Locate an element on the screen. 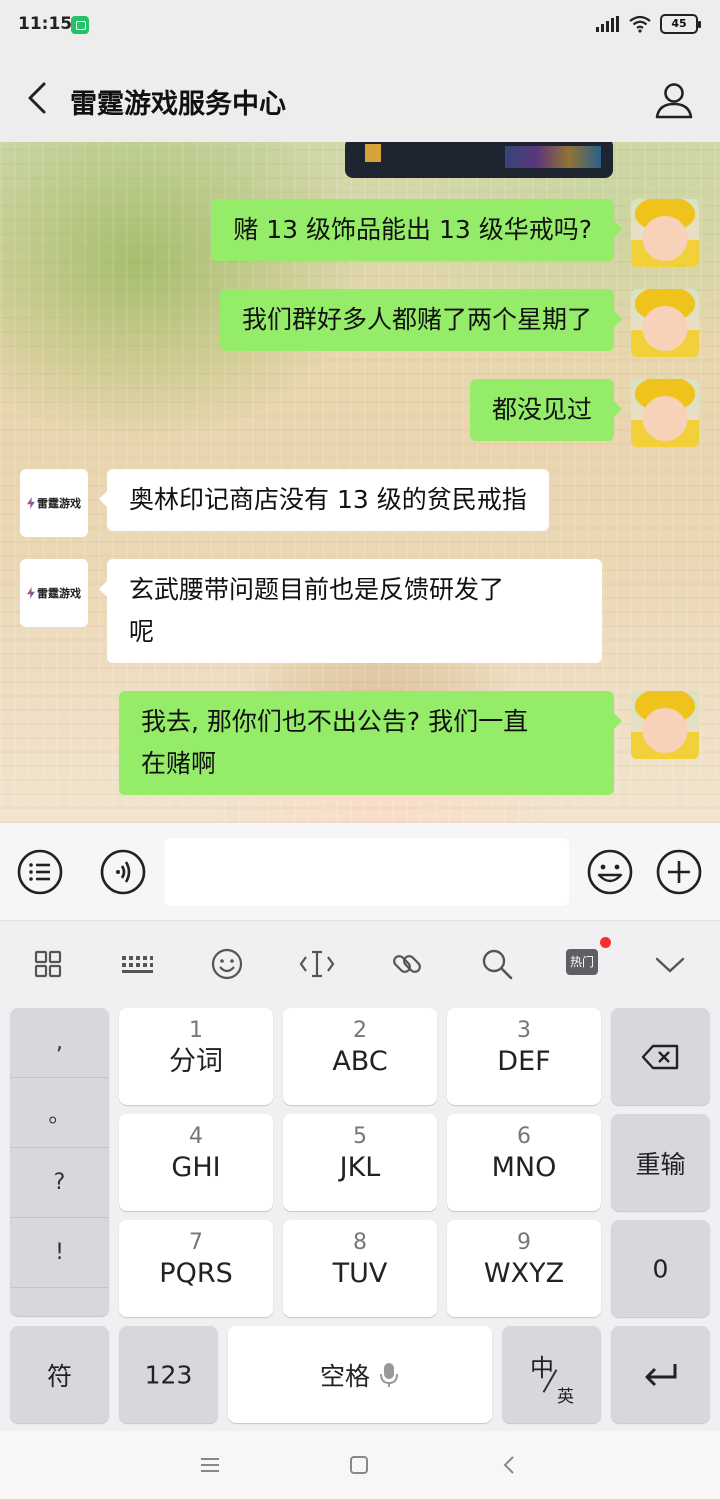  key-label: 分词 is located at coordinates (196, 1061).